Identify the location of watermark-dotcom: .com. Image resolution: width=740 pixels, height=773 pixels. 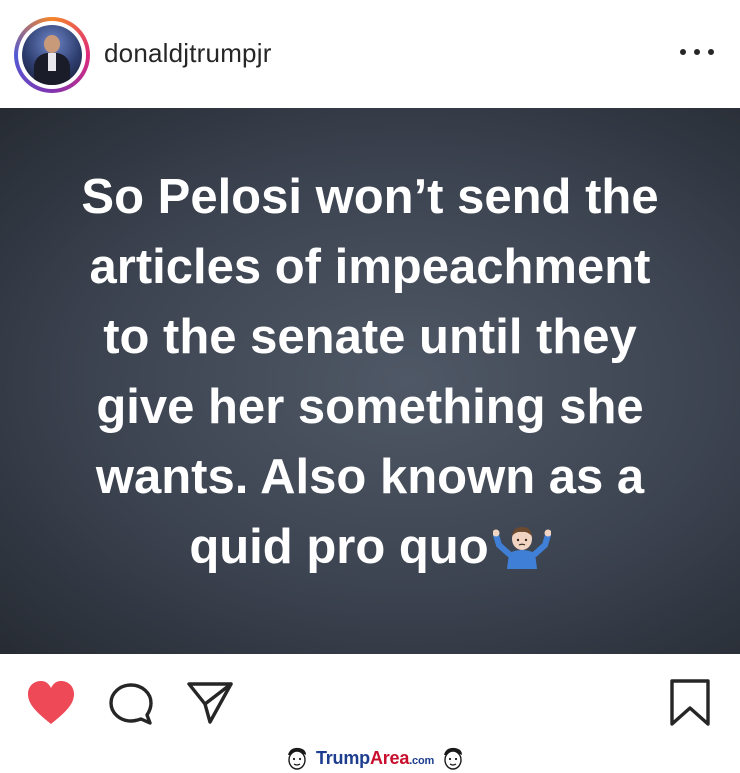
(422, 760).